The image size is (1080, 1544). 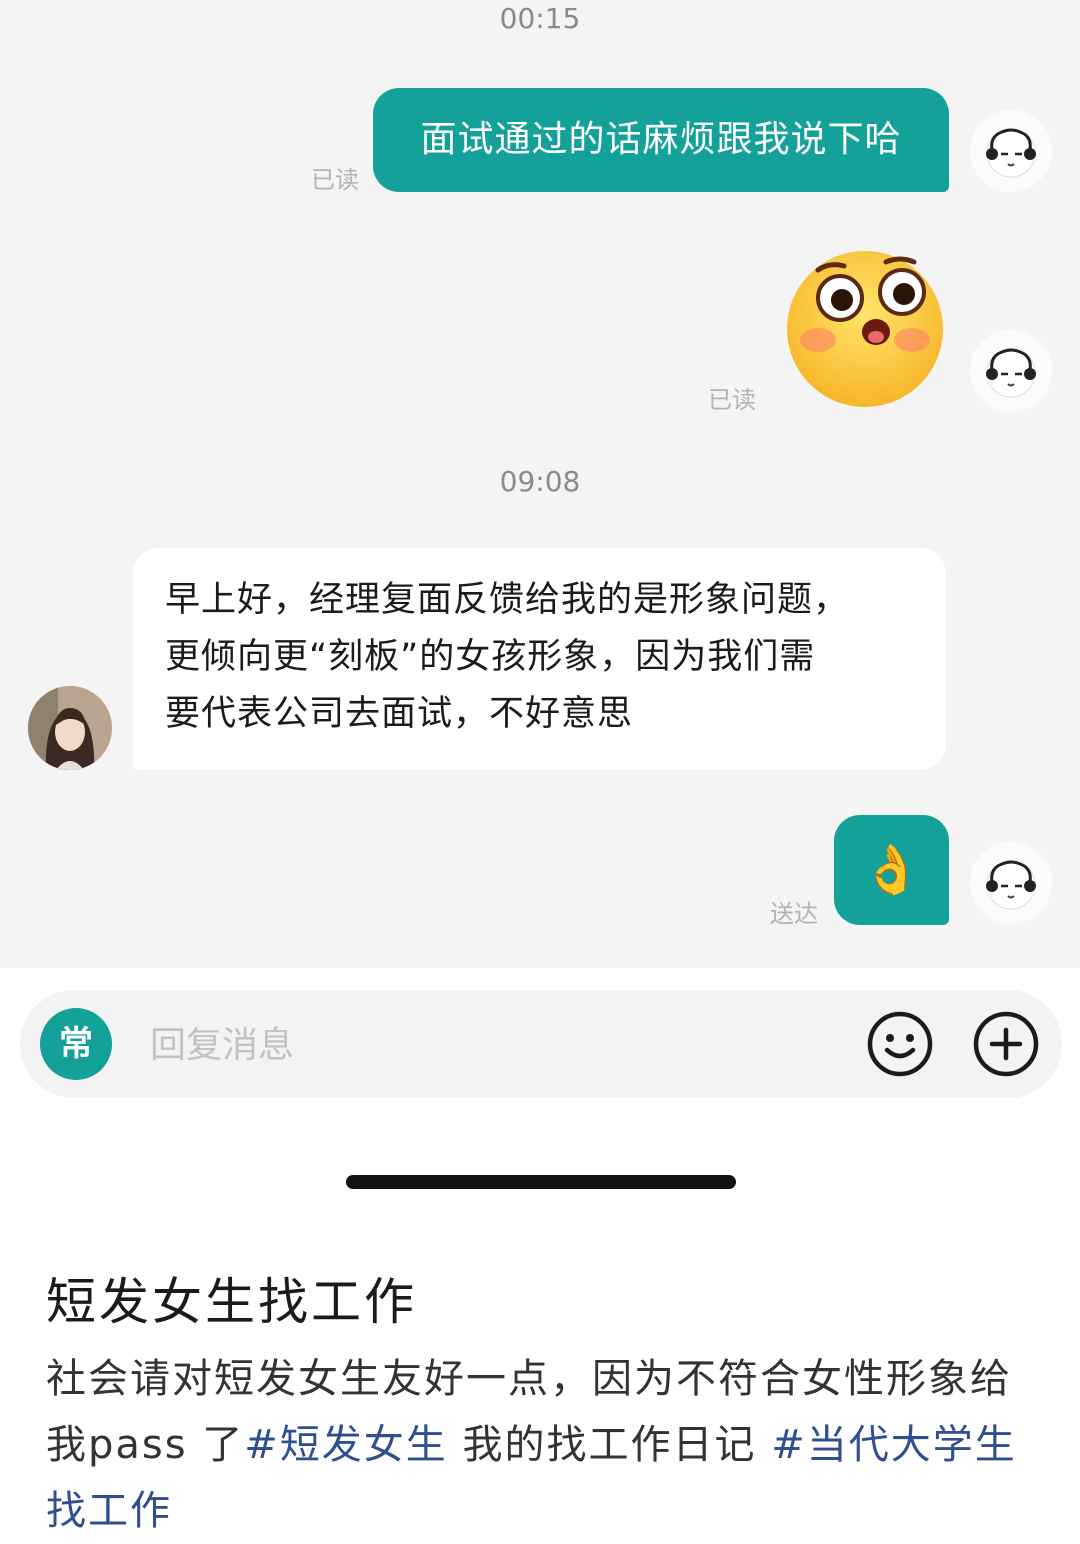 I want to click on timestamp: 09:08, so click(x=540, y=481).